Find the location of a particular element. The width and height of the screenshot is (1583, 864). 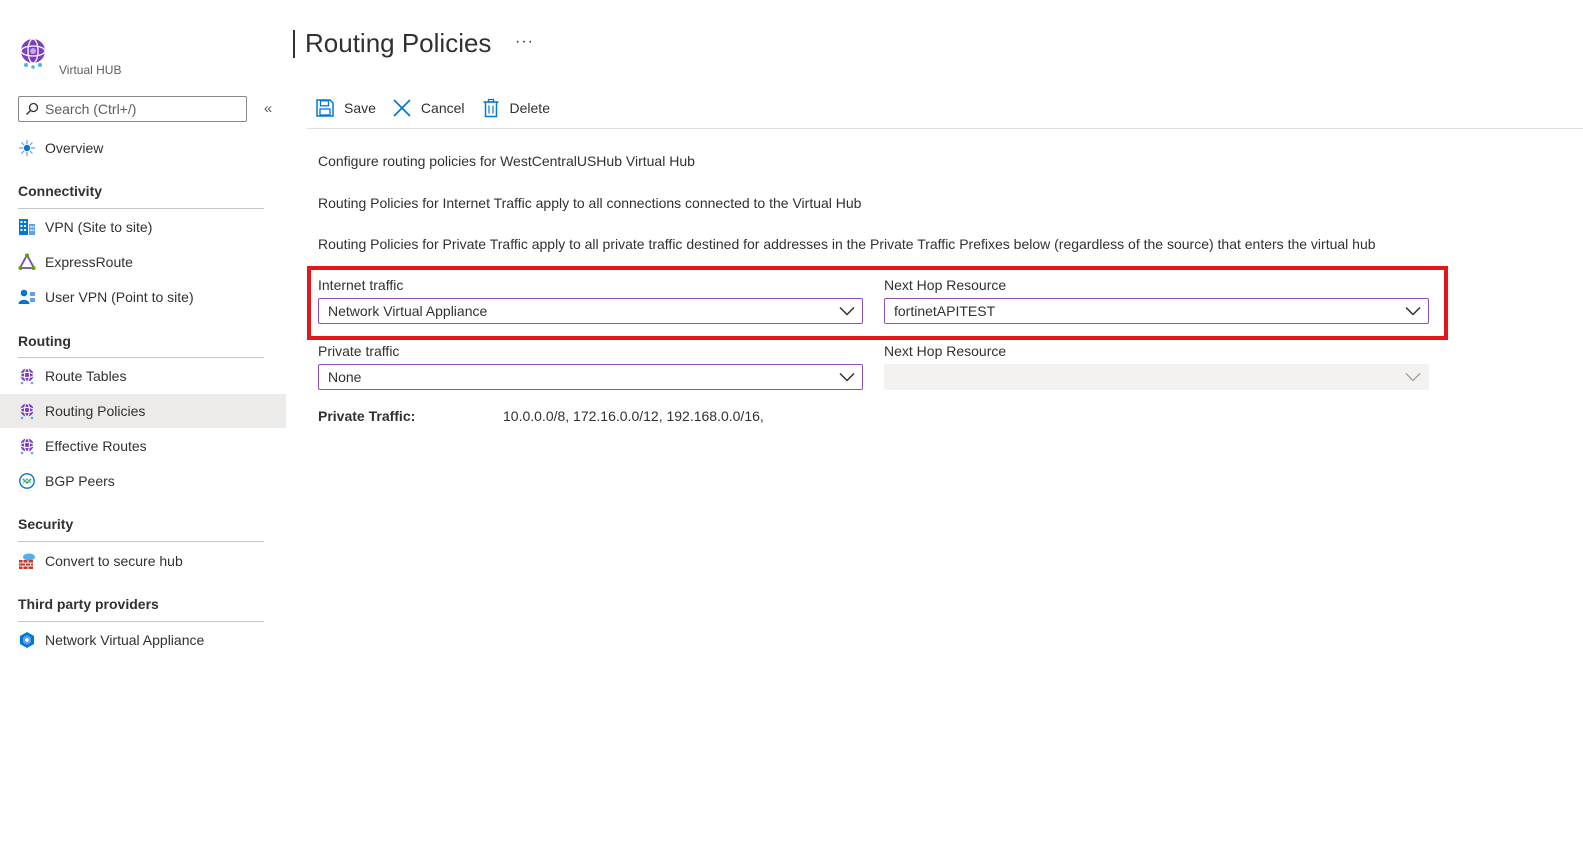

collapse-sidebar-button: « is located at coordinates (268, 108).